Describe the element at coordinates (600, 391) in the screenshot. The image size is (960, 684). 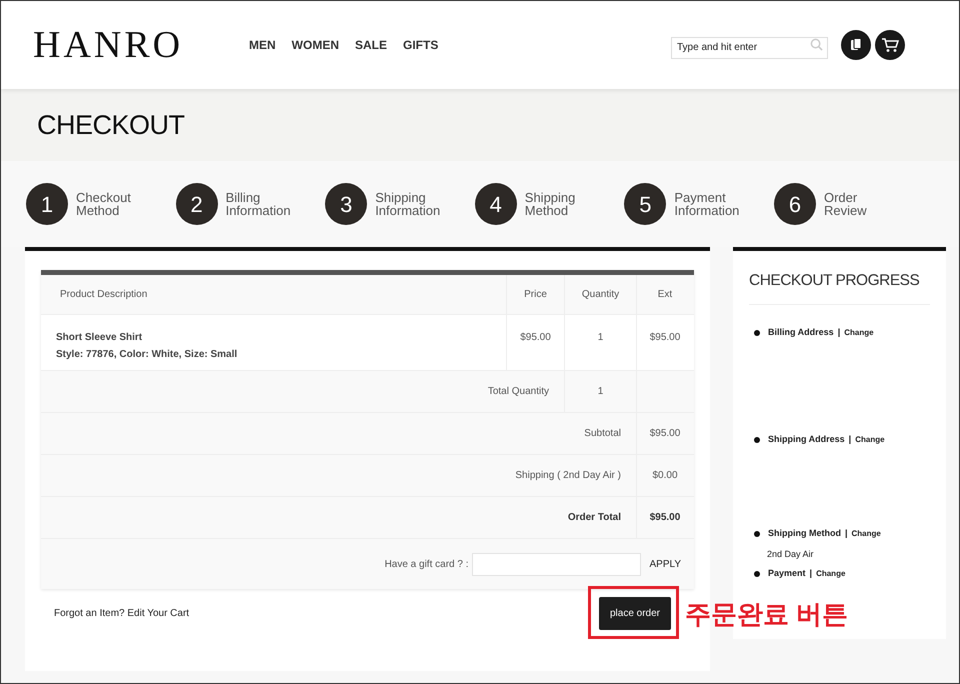
I see `summary-value: 1` at that location.